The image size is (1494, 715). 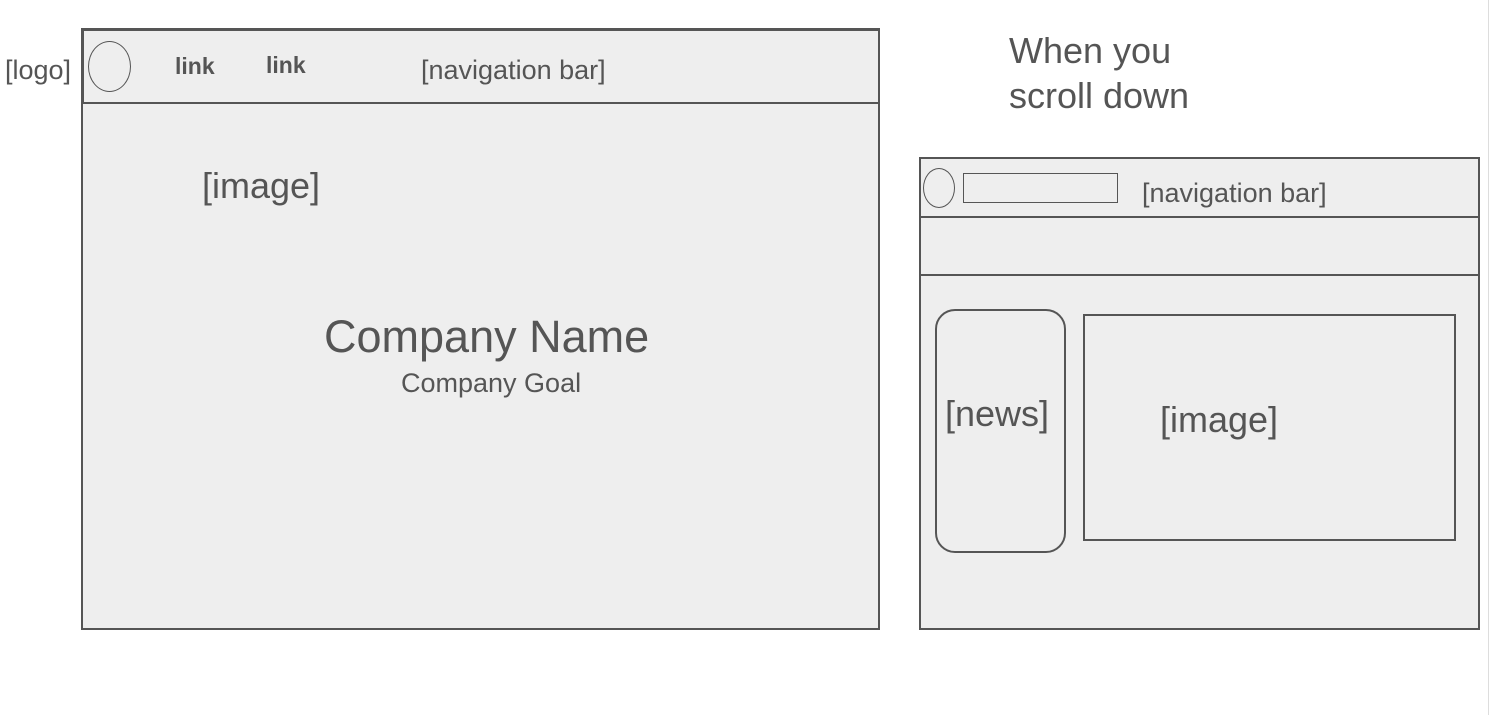 I want to click on right-nav-input-box, so click(x=1040, y=188).